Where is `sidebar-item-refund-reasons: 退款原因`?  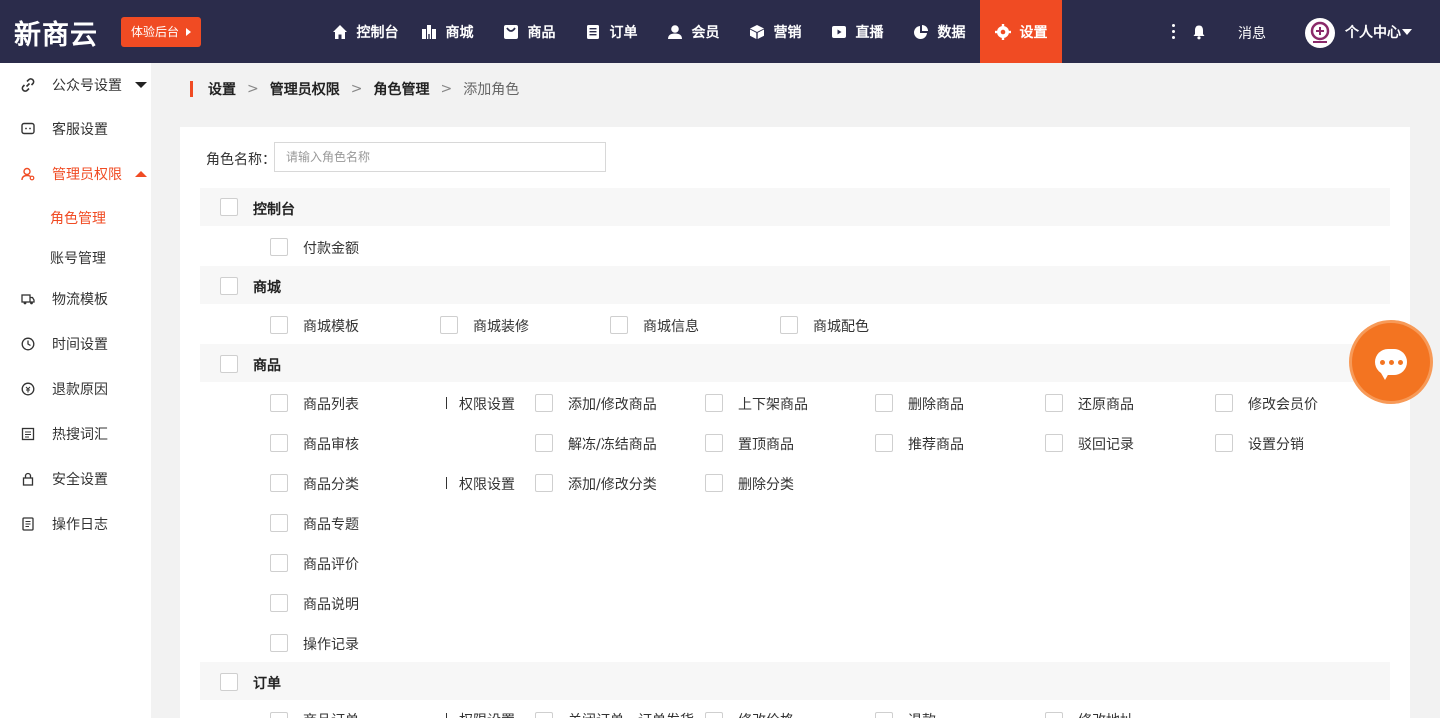 sidebar-item-refund-reasons: 退款原因 is located at coordinates (75, 389).